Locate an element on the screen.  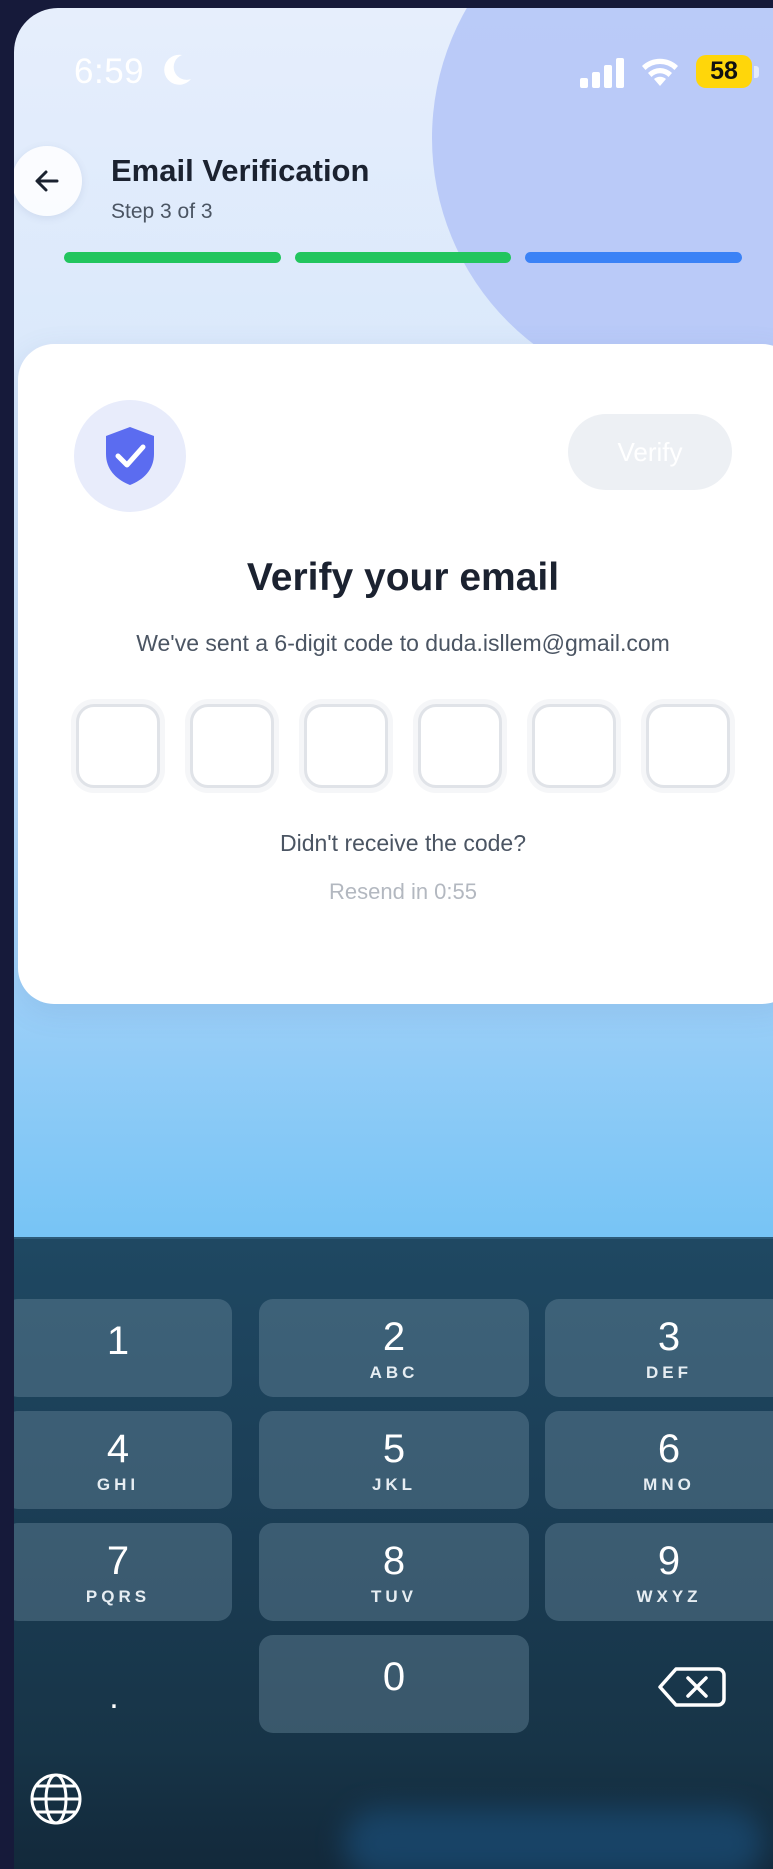
card-title: Verify your email is located at coordinates (403, 577).